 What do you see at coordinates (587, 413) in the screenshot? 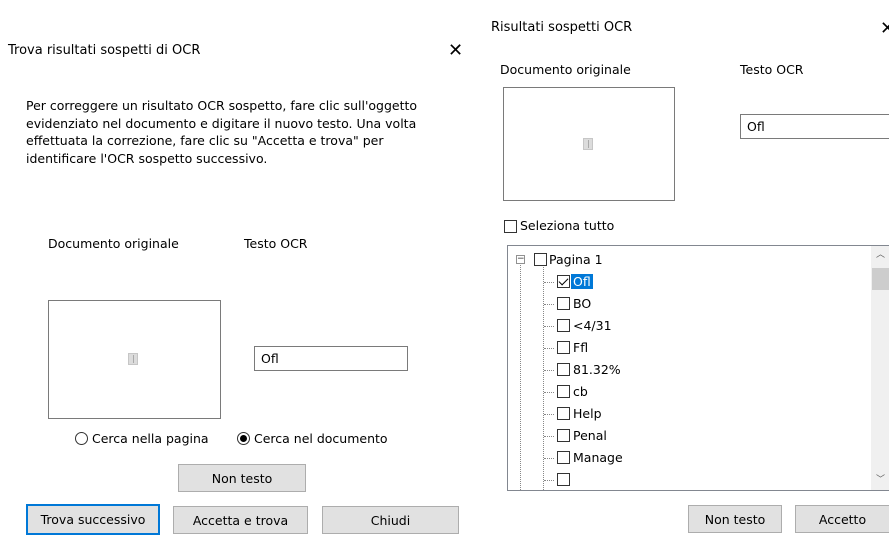
I see `tree-item-label: Help` at bounding box center [587, 413].